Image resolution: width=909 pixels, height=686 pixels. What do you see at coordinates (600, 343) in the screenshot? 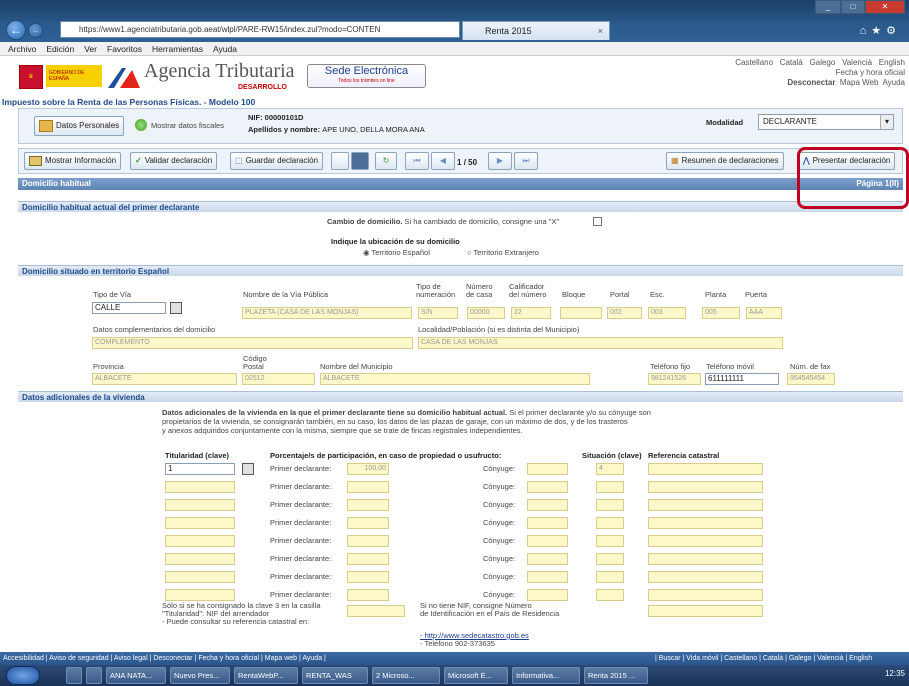
I see `localidad-input: CASA DE LAS MONJAS` at bounding box center [600, 343].